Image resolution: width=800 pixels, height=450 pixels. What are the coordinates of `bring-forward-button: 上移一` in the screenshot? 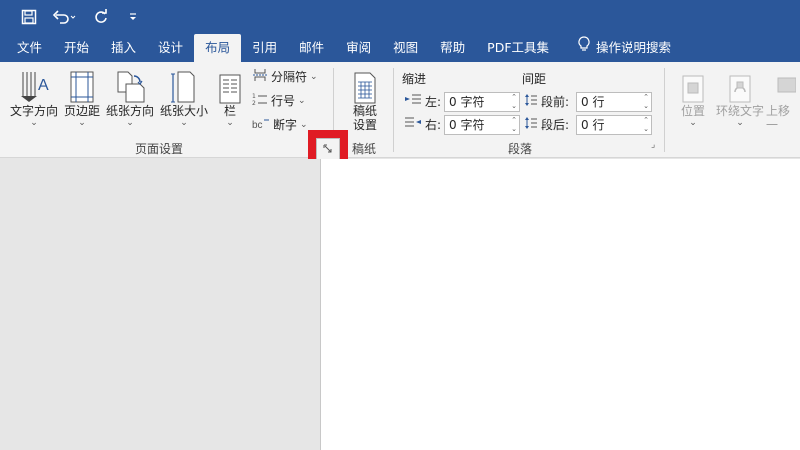 It's located at (783, 100).